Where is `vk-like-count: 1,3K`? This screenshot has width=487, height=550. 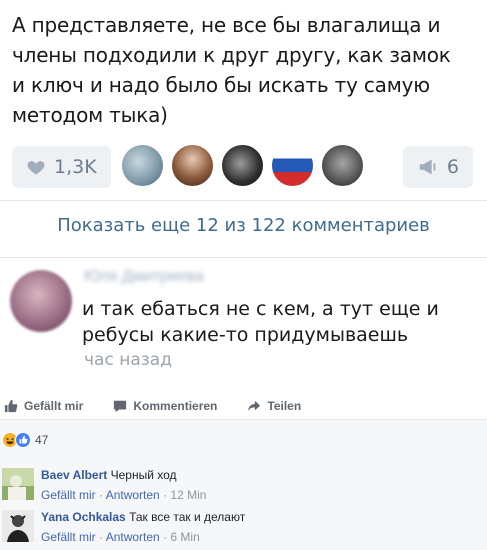
vk-like-count: 1,3K is located at coordinates (75, 167).